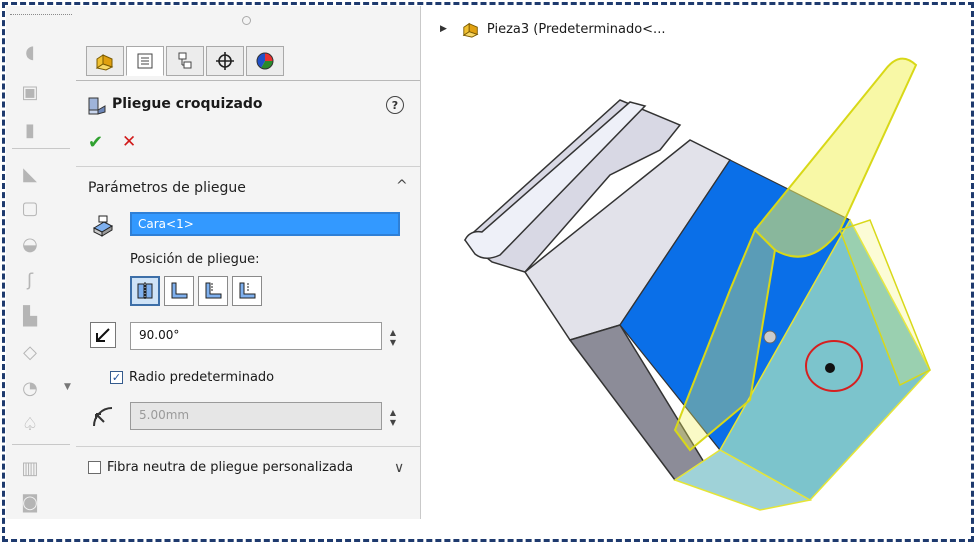 This screenshot has width=979, height=542. What do you see at coordinates (67, 387) in the screenshot?
I see `corner-dropdown-caret: ▼` at bounding box center [67, 387].